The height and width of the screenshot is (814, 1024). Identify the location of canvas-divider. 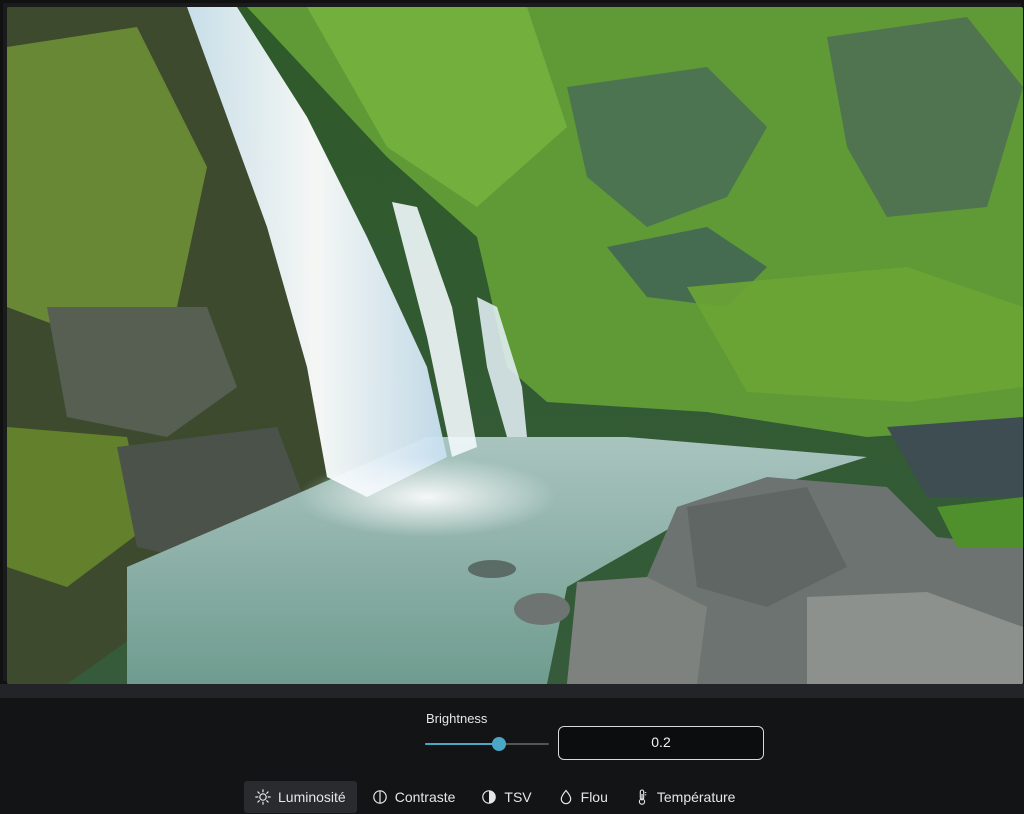
(512, 691).